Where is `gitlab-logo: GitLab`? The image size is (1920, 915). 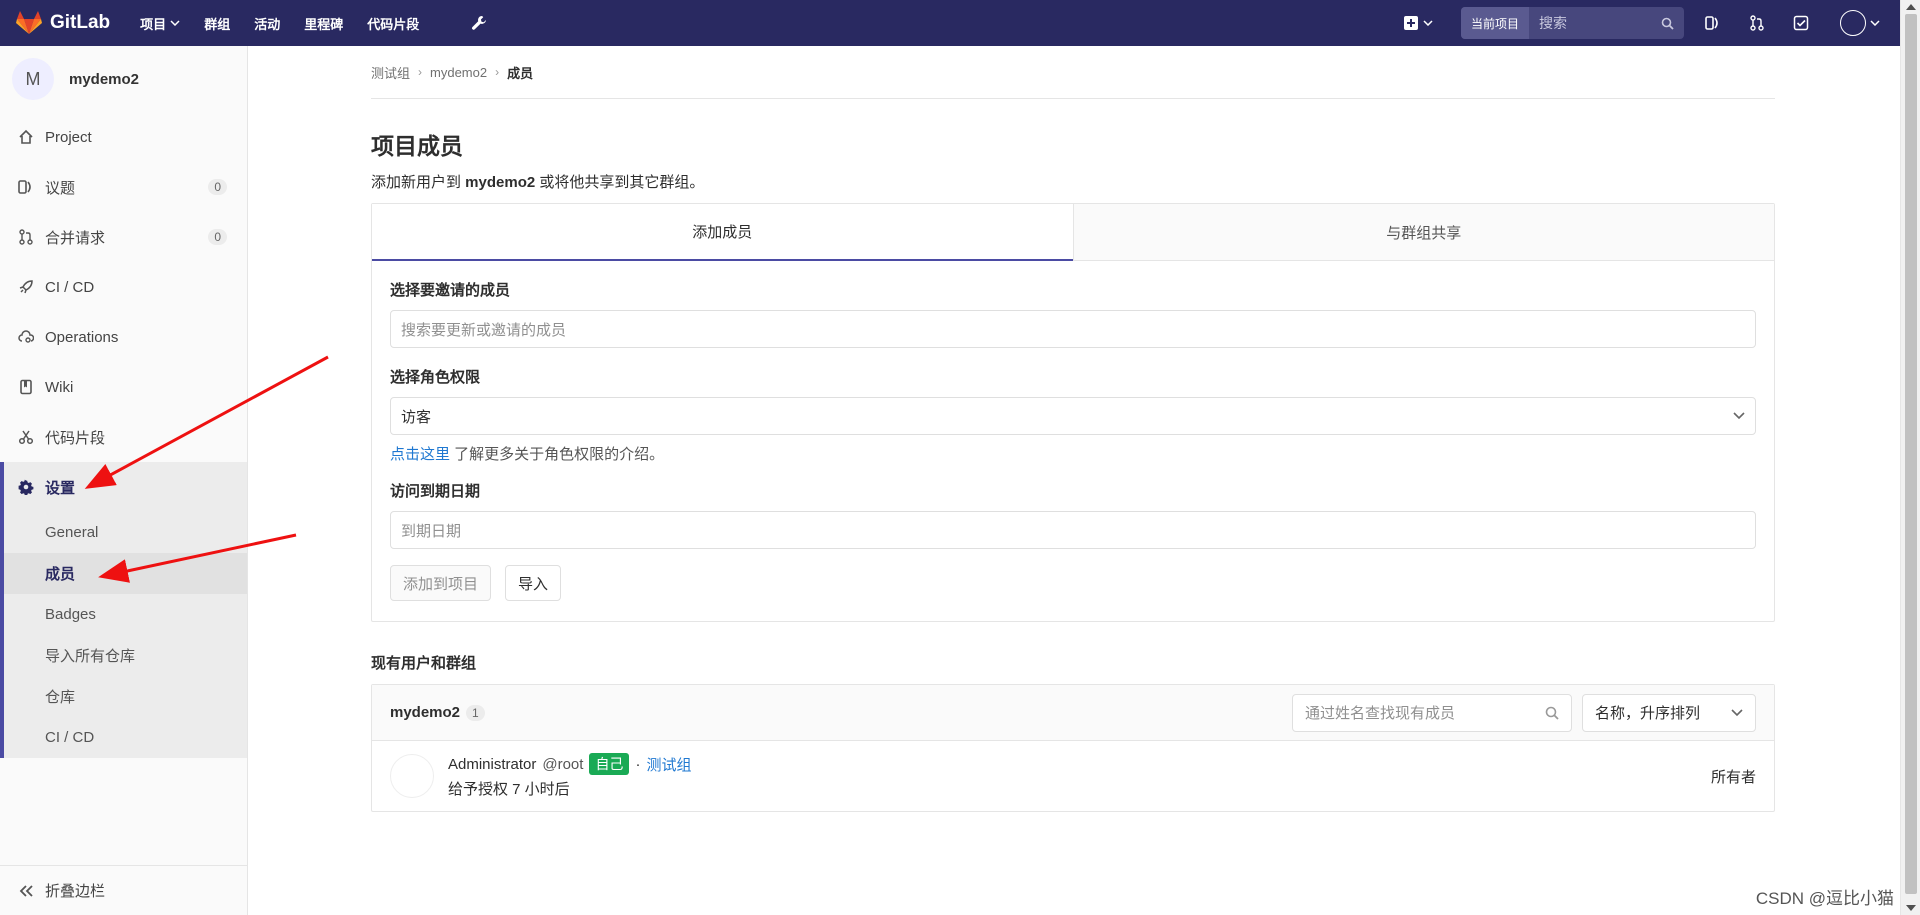
gitlab-logo: GitLab is located at coordinates (63, 23).